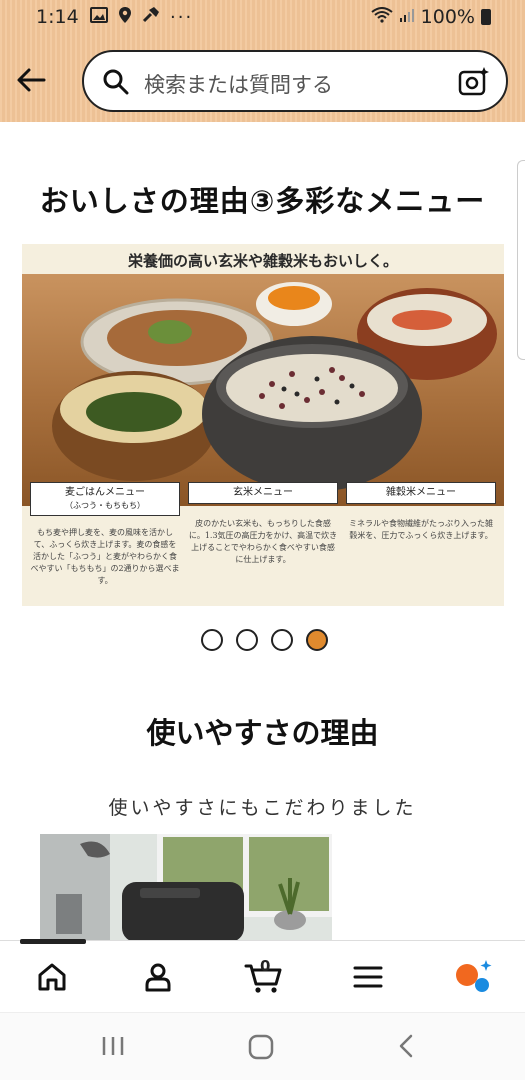 The width and height of the screenshot is (525, 1080). Describe the element at coordinates (238, 84) in the screenshot. I see `search-input: 検索または質問する` at that location.